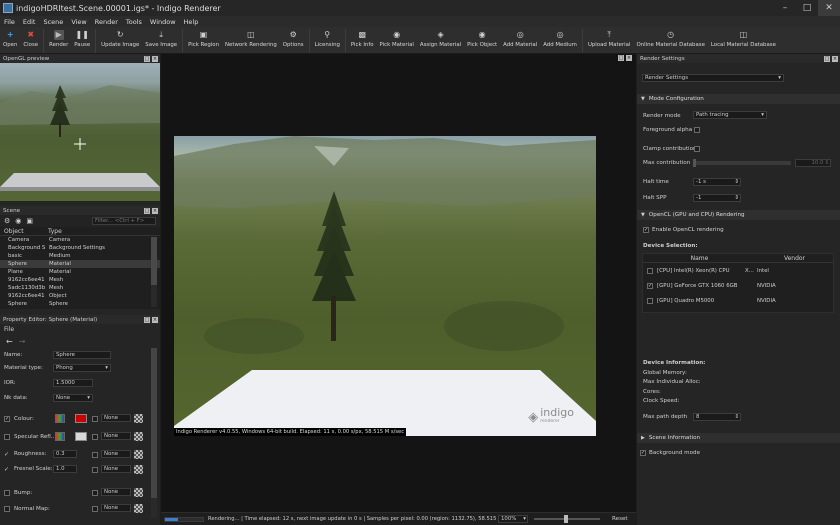  Describe the element at coordinates (80, 296) in the screenshot. I see `table-row: 9162cc6ee41c... Object` at that location.